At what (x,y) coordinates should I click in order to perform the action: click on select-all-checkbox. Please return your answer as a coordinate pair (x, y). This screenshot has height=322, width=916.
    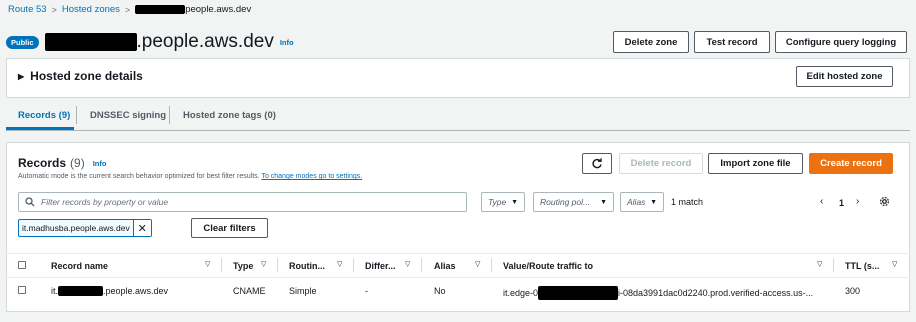
    Looking at the image, I should click on (22, 265).